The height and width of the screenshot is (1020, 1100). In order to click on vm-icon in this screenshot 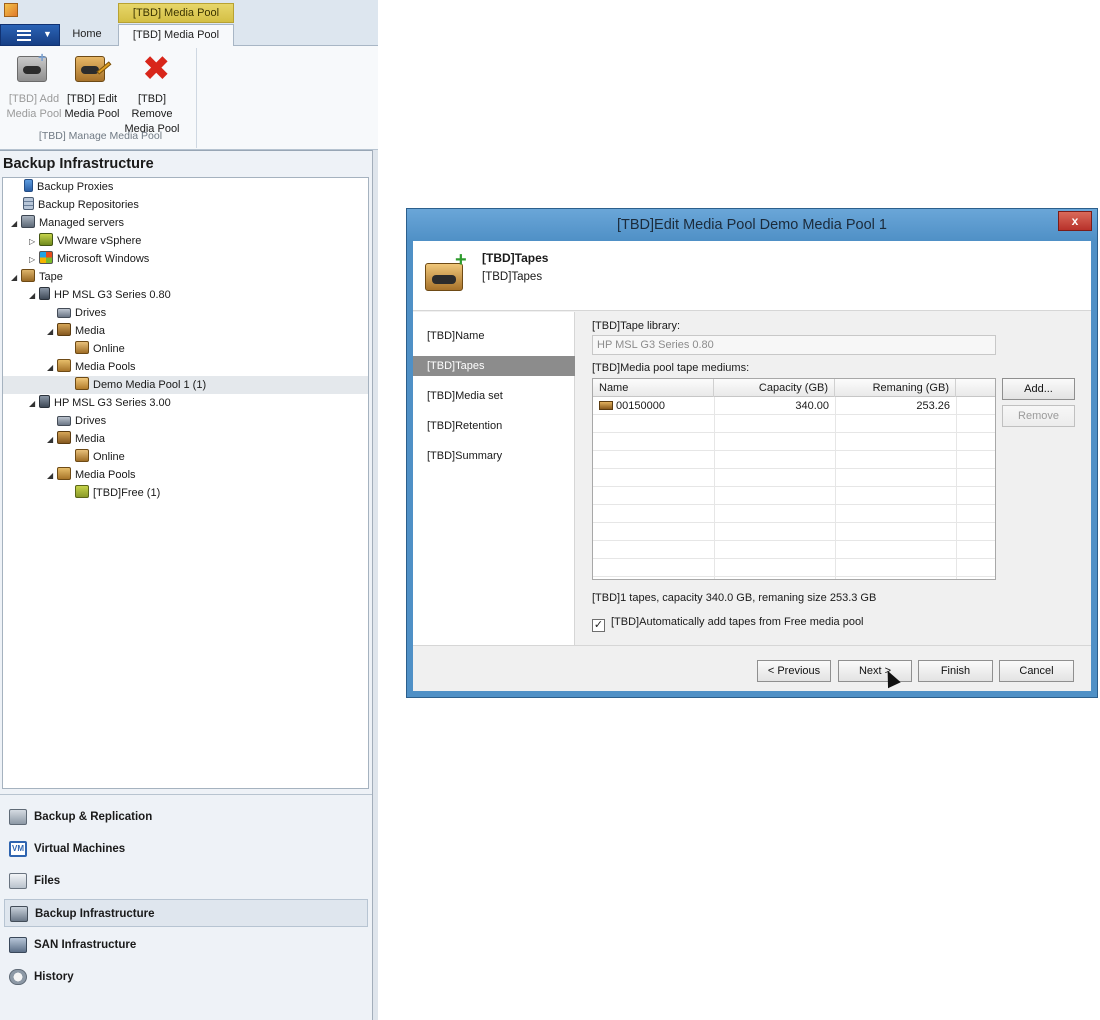, I will do `click(18, 849)`.